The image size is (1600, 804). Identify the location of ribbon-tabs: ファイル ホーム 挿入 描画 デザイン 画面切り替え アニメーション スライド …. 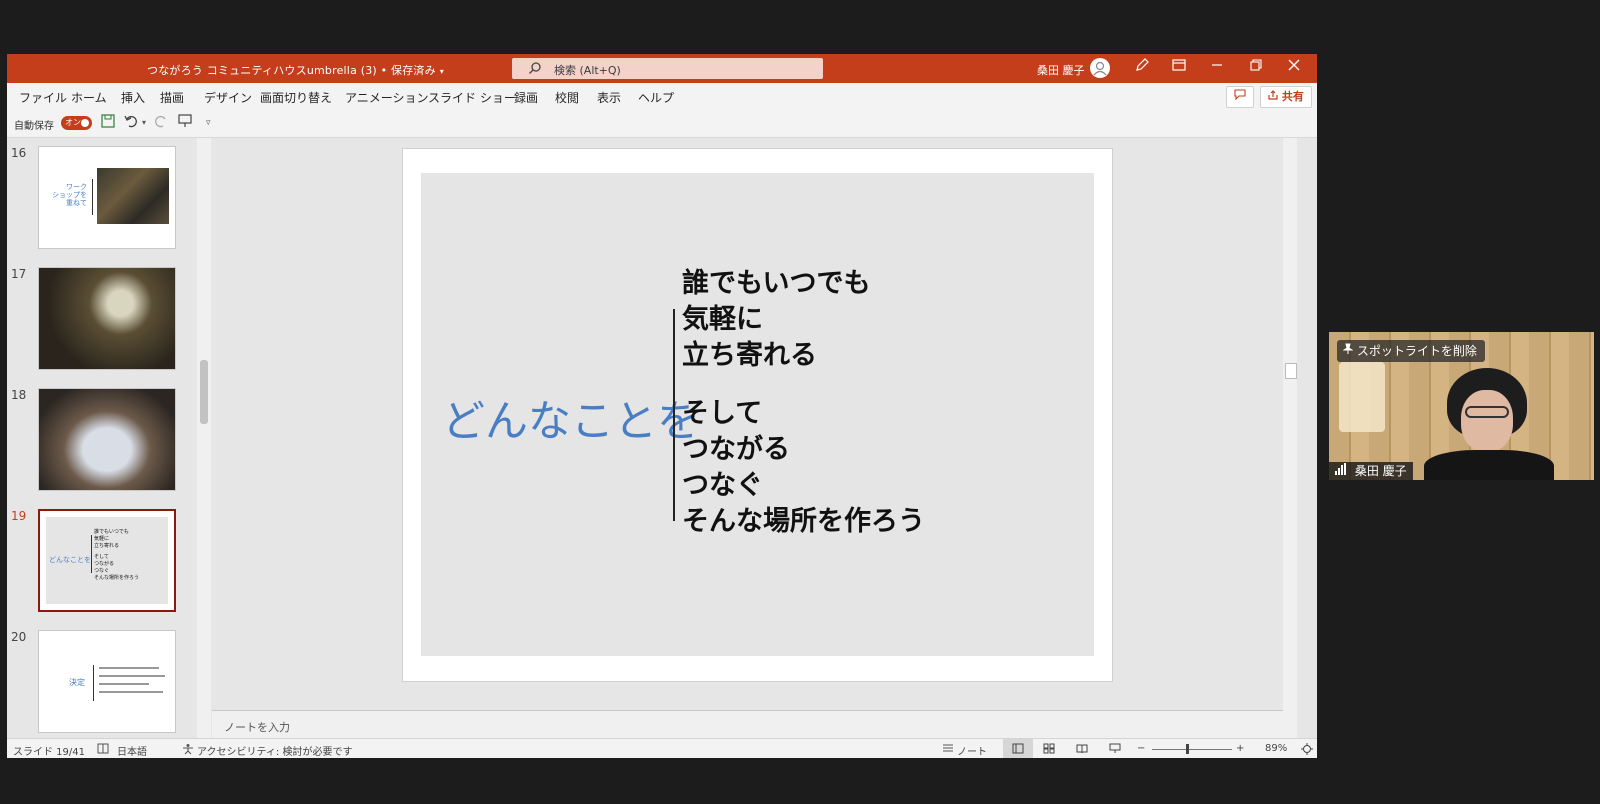
(662, 96).